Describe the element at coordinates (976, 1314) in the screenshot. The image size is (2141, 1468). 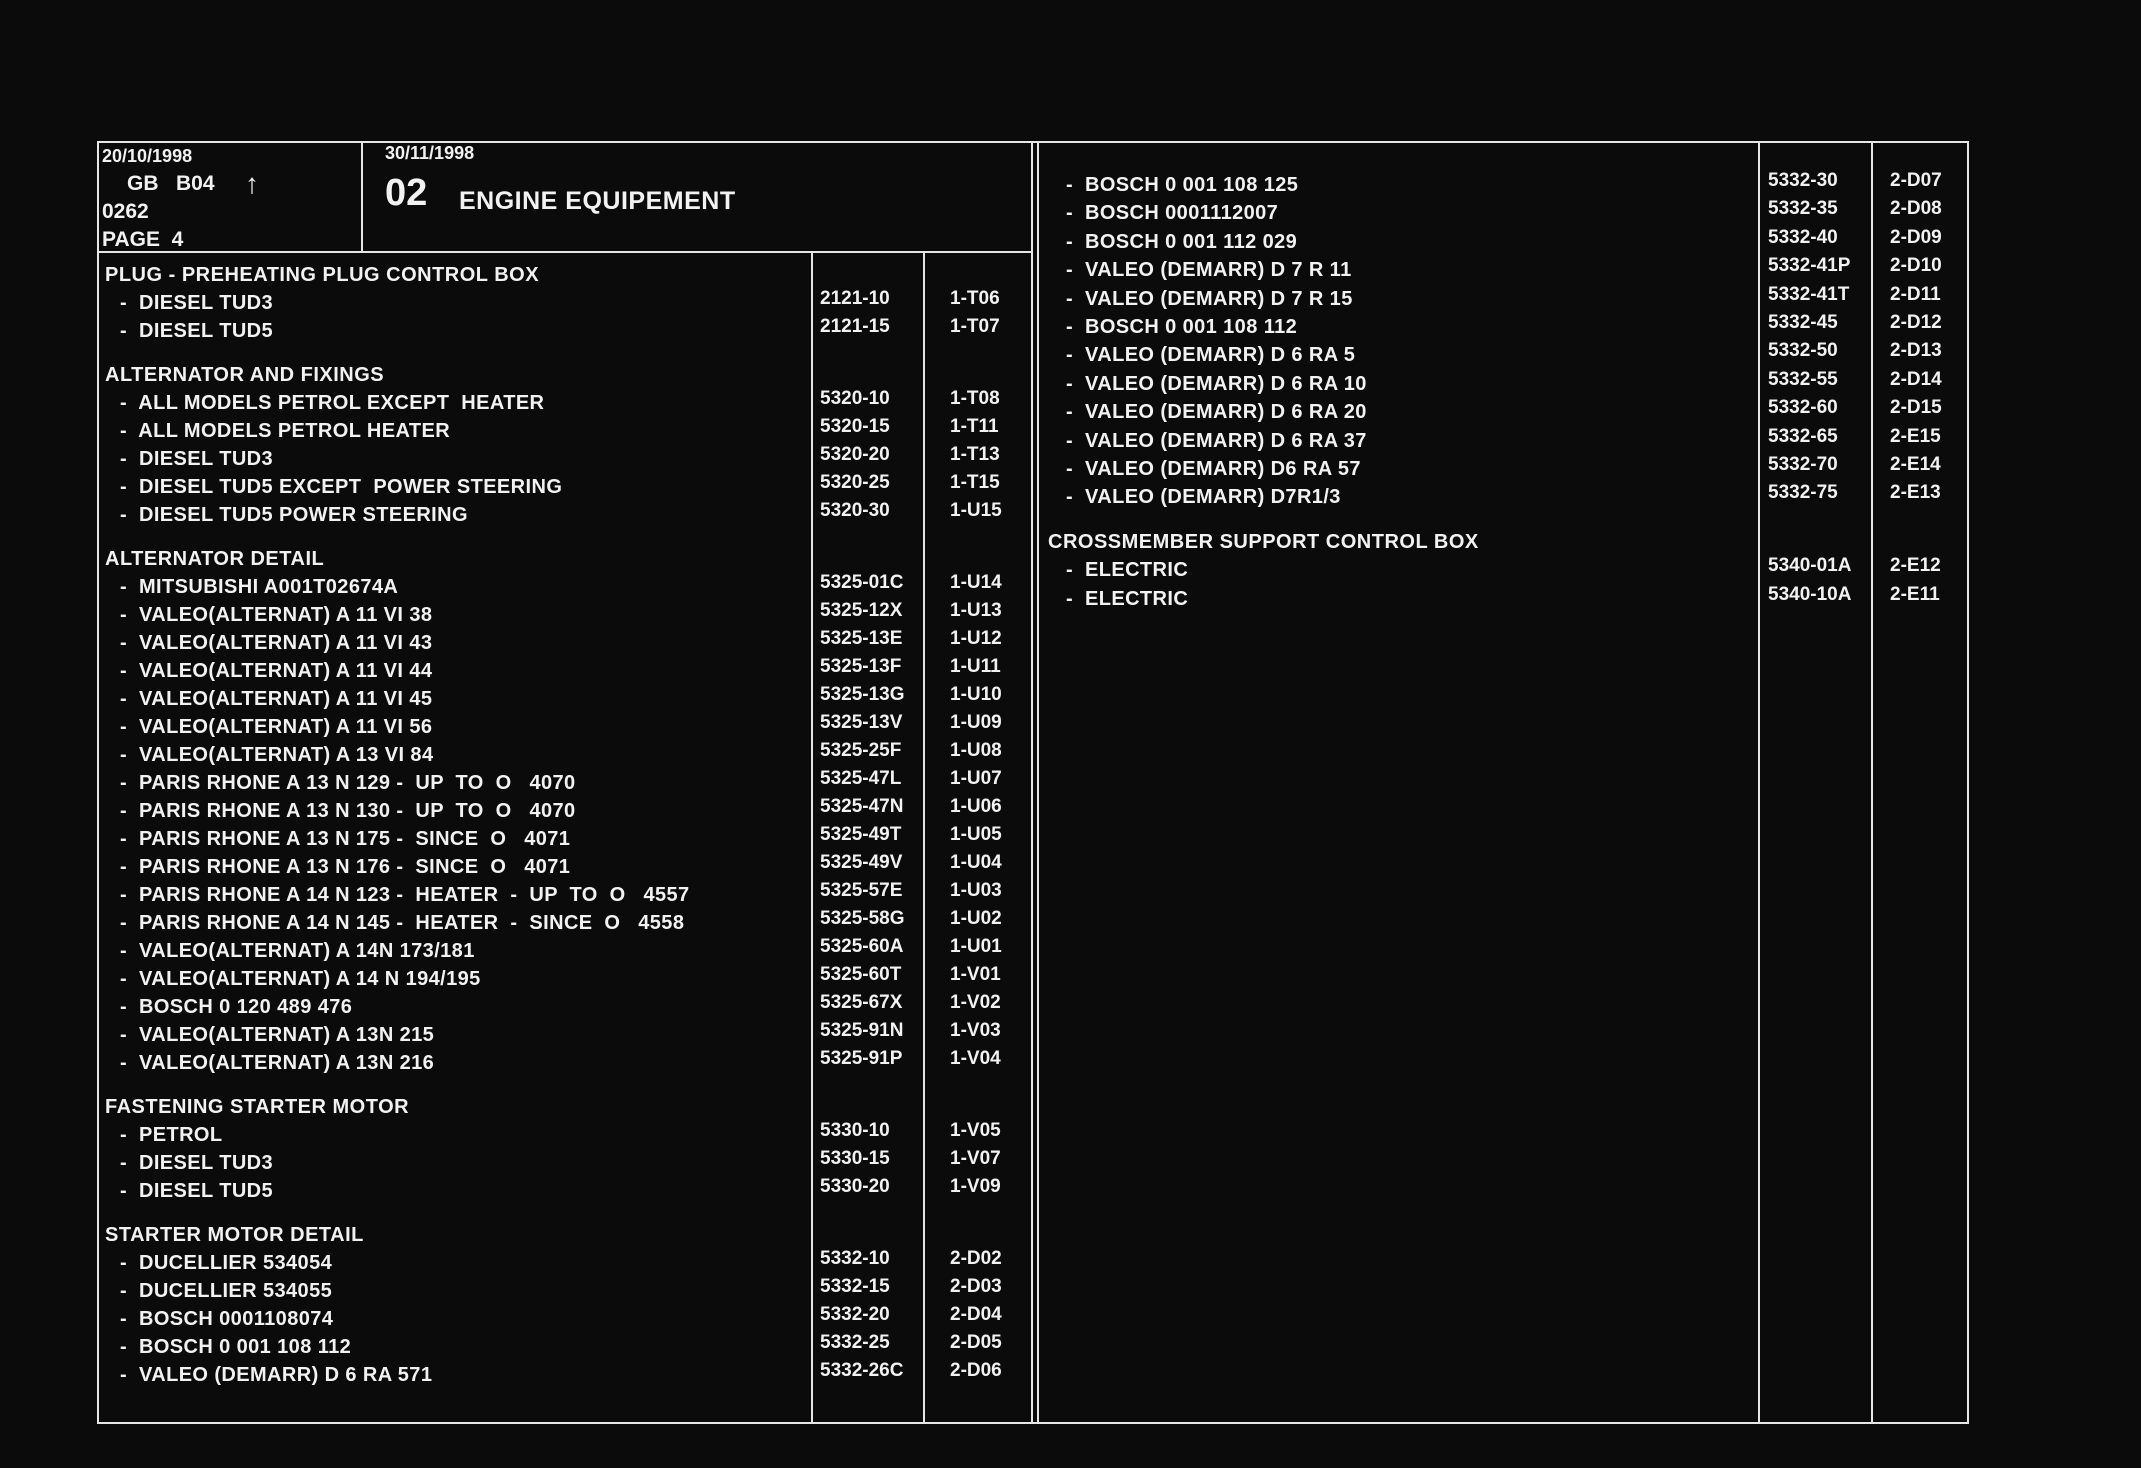
I see `item-page-code: 2-D04` at that location.